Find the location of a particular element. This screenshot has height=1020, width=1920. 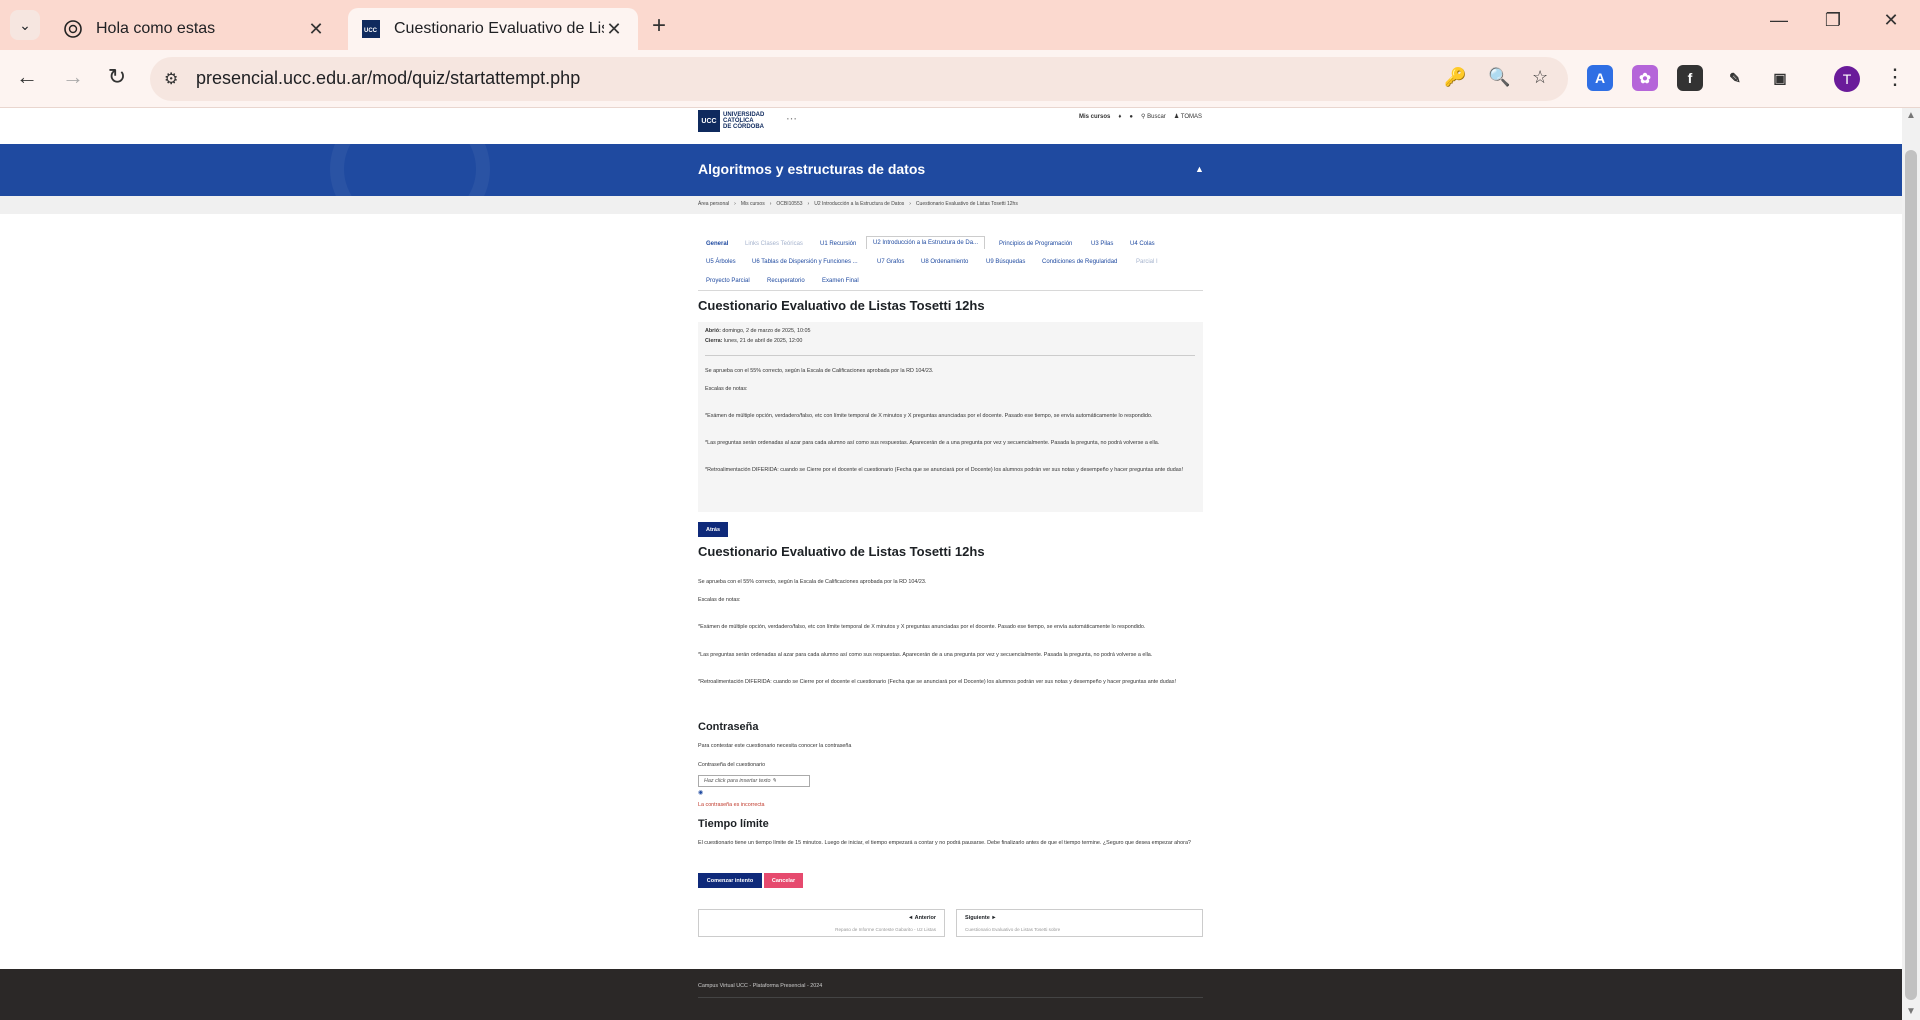

user-icon: ♟ is located at coordinates (1176, 117).